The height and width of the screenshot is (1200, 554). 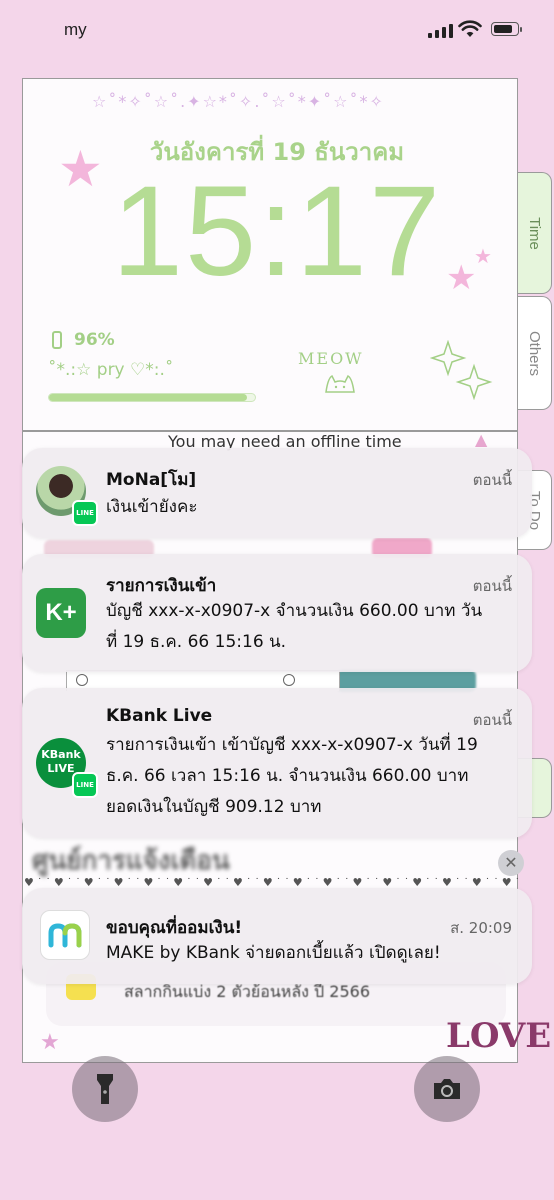 I want to click on battery-widget: 96%, so click(x=83, y=340).